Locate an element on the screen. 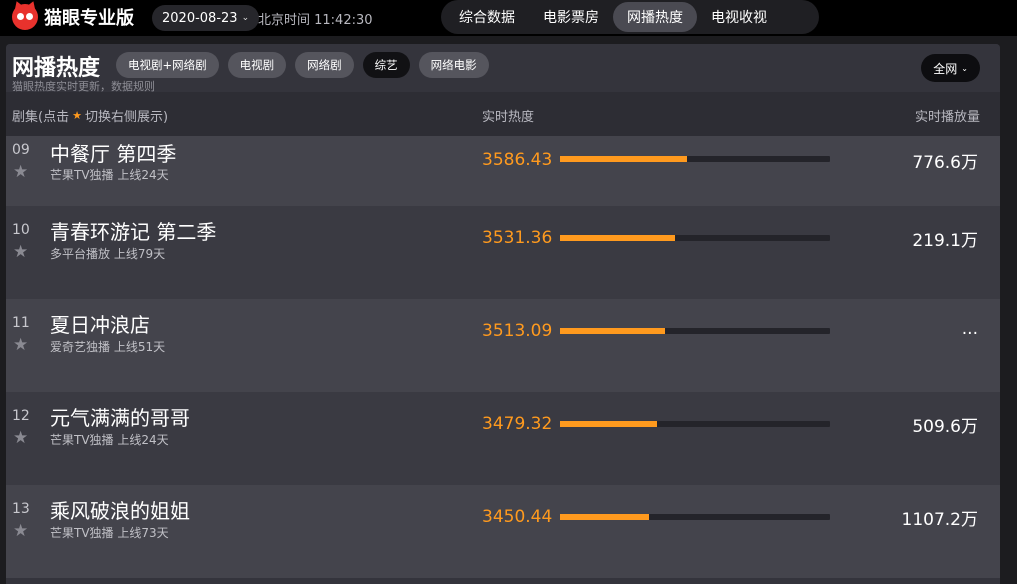 The image size is (1017, 584). show-name: 青春环游记 第二季 is located at coordinates (133, 232).